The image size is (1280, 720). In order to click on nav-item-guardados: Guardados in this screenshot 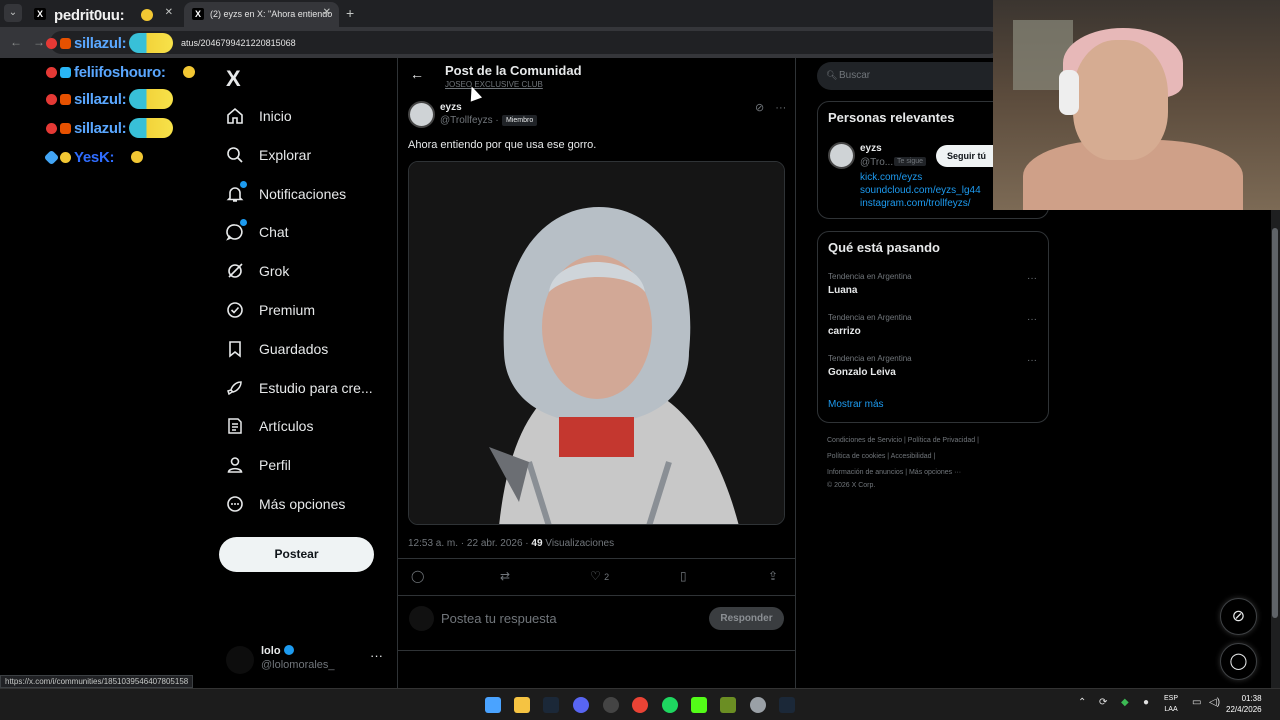, I will do `click(276, 349)`.